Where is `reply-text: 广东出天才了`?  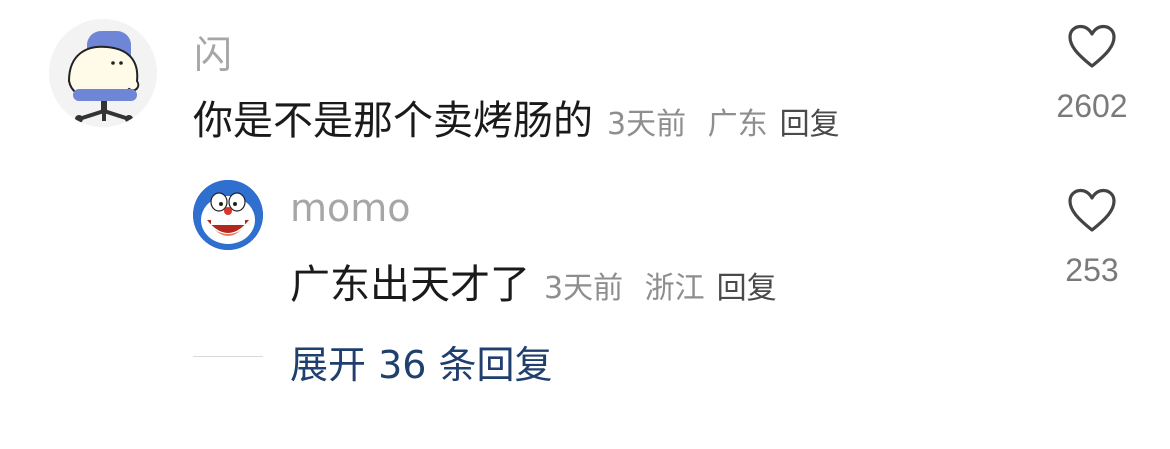
reply-text: 广东出天才了 is located at coordinates (410, 285).